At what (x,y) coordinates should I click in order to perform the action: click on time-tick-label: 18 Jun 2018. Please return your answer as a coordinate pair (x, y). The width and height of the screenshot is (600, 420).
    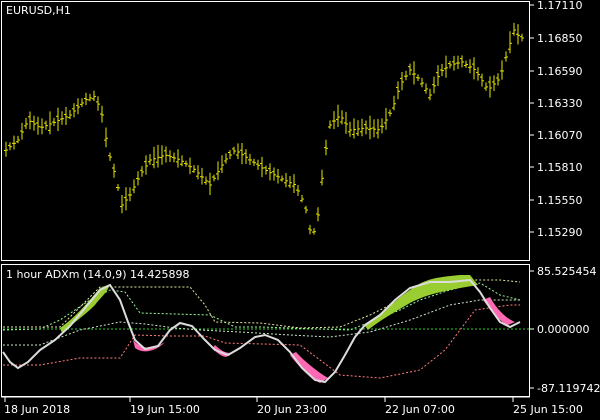
    Looking at the image, I should click on (37, 409).